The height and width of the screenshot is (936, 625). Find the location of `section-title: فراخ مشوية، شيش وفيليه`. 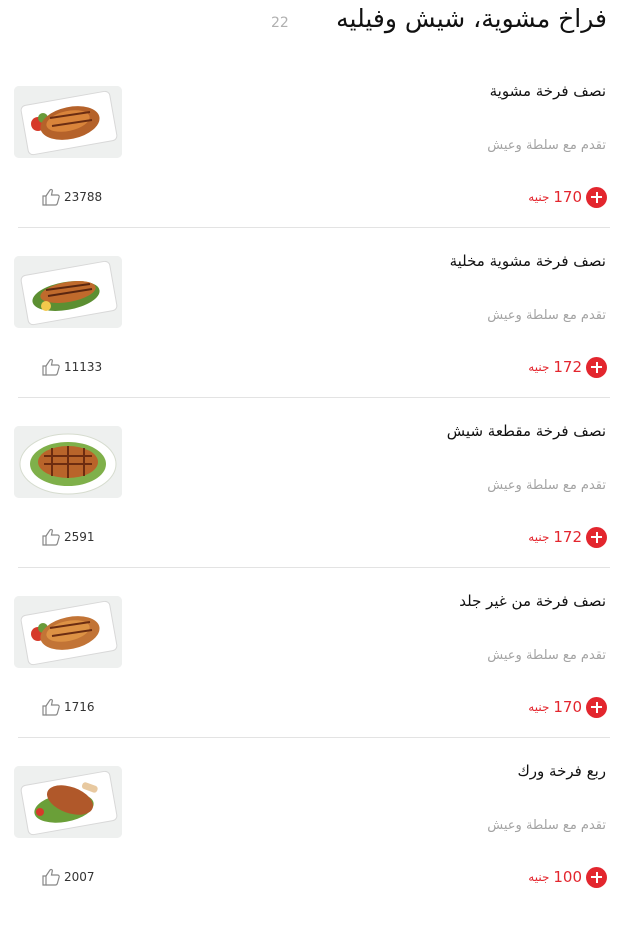

section-title: فراخ مشوية، شيش وفيليه is located at coordinates (471, 18).